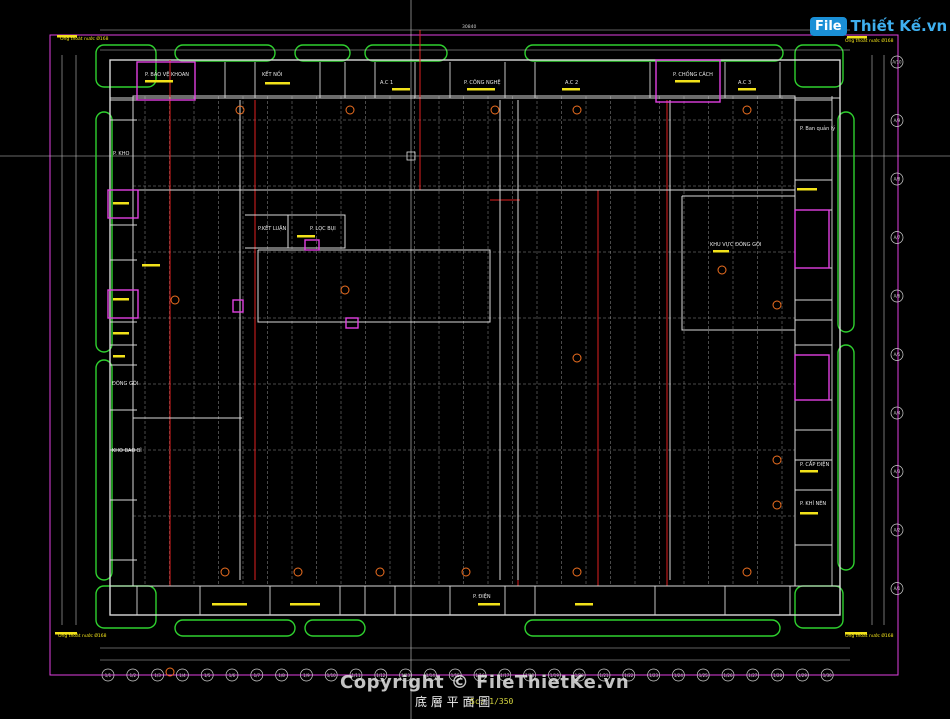 The image size is (950, 719). Describe the element at coordinates (744, 83) in the screenshot. I see `room-label: A.C 3` at that location.